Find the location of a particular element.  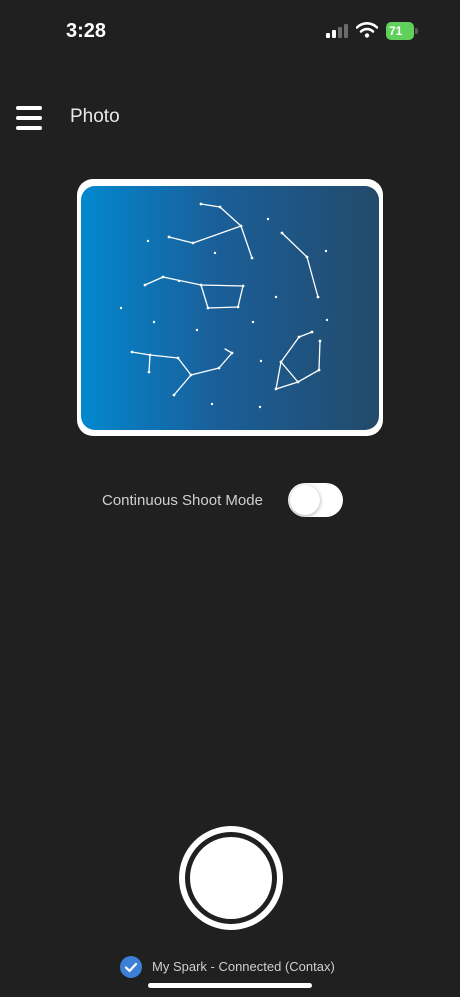

continuous-shoot-label: Continuous Shoot Mode is located at coordinates (182, 500).